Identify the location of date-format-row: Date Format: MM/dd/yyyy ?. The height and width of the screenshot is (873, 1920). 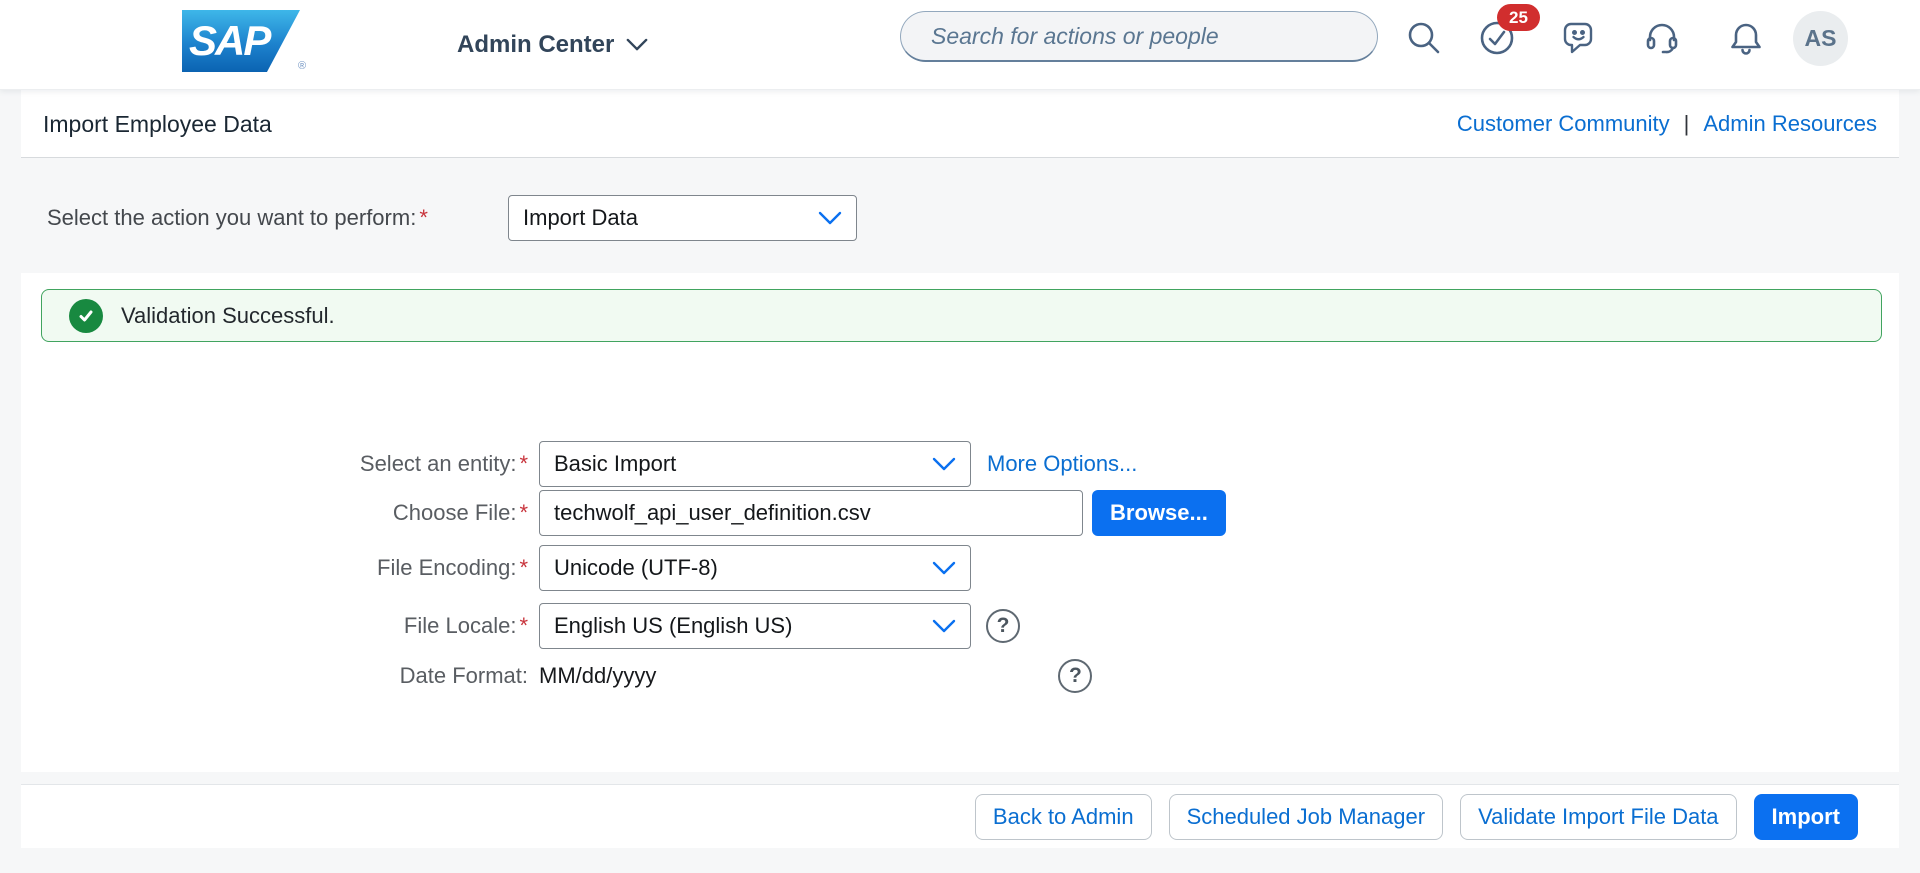
(557, 676).